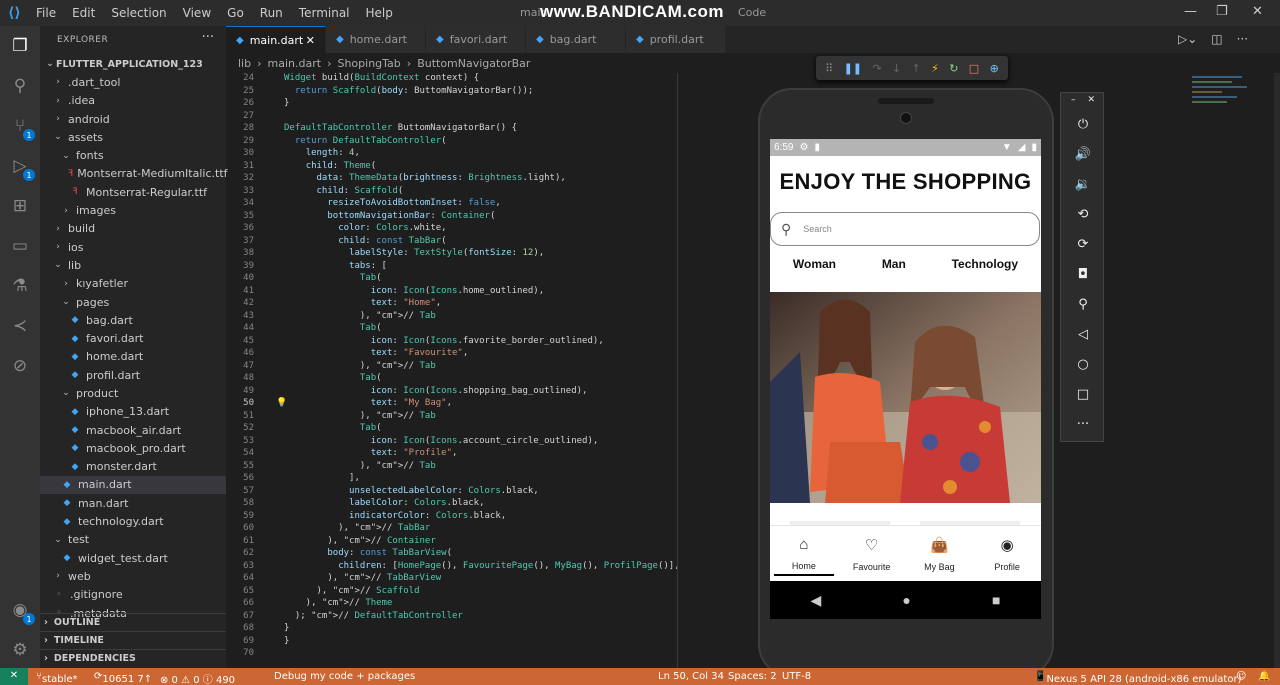 The image size is (1280, 685). What do you see at coordinates (456, 429) in the screenshot?
I see `code-line: 52 Tab(` at bounding box center [456, 429].